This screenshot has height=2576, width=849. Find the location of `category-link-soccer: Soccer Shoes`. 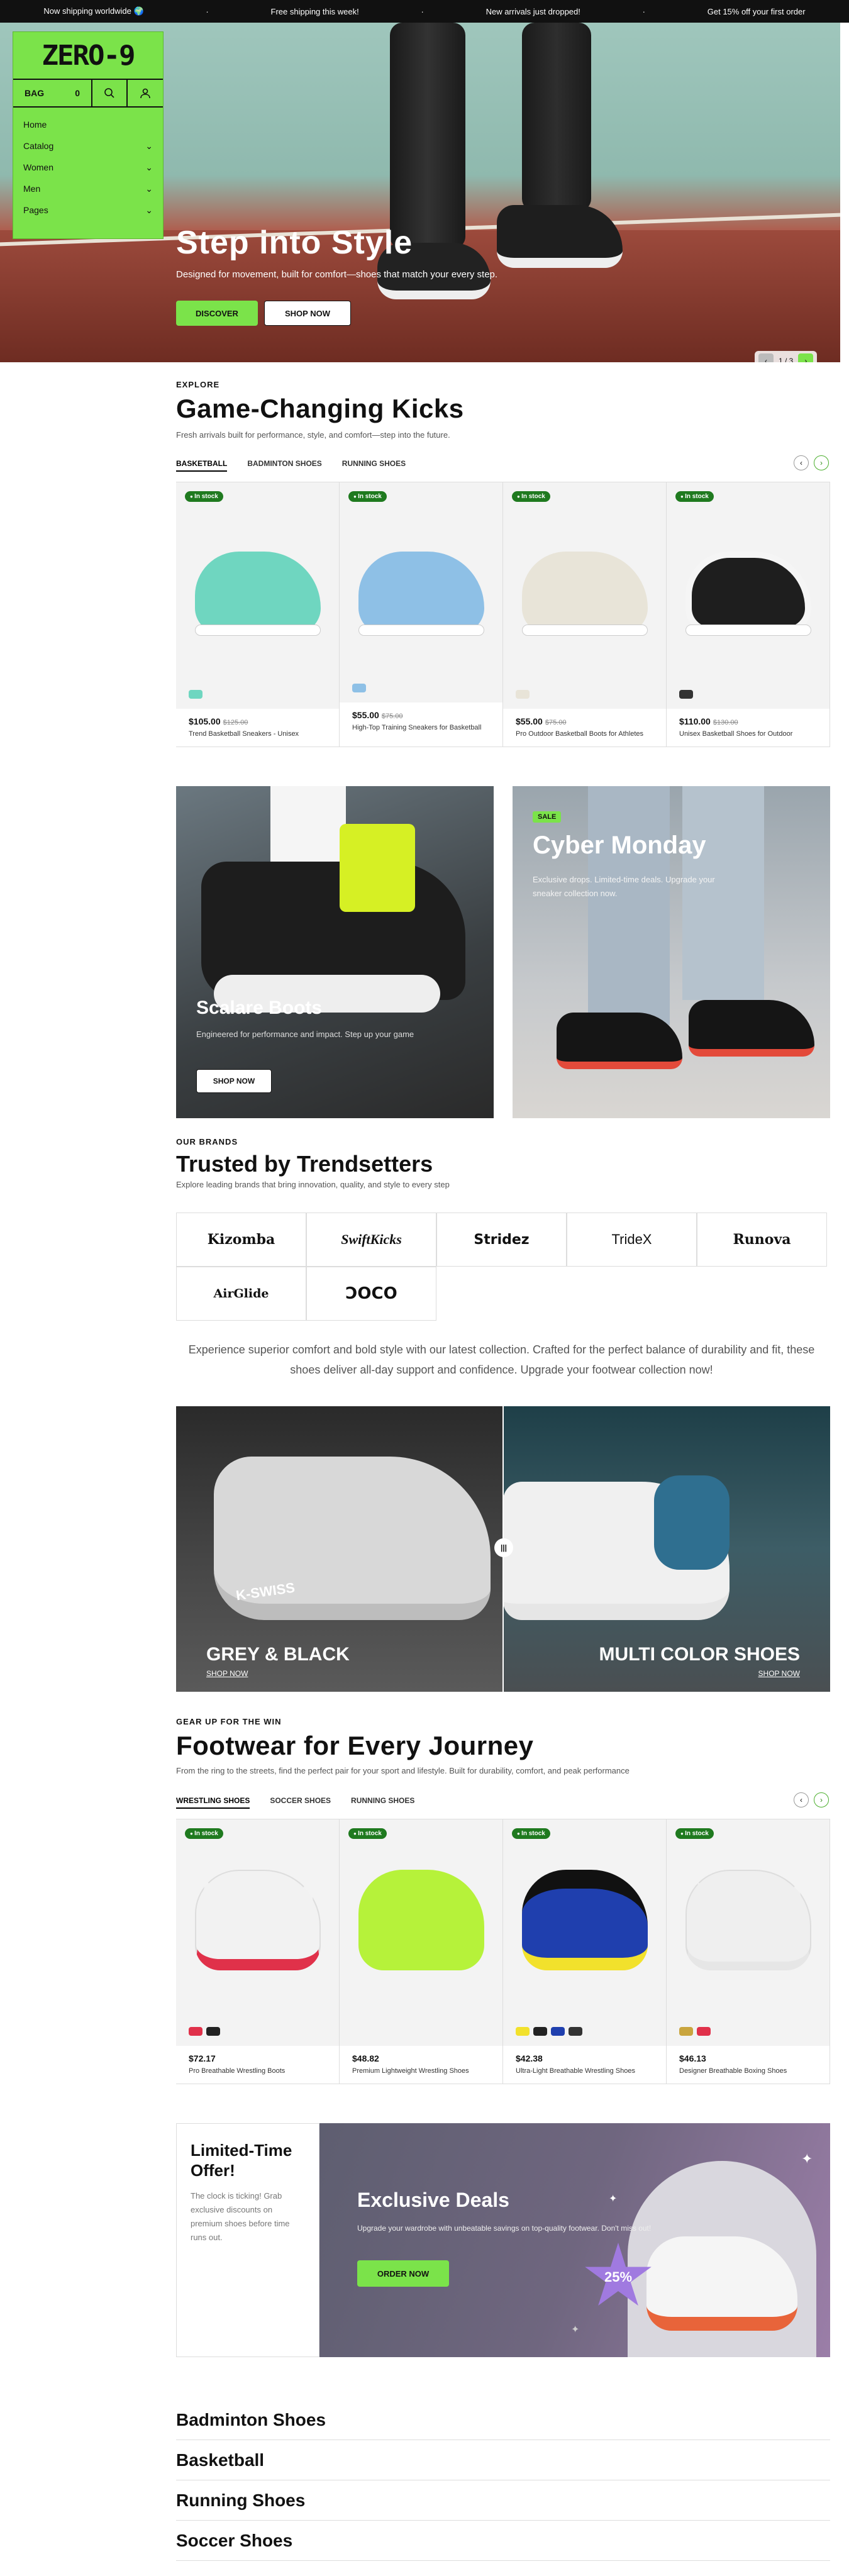

category-link-soccer: Soccer Shoes is located at coordinates (503, 2541).